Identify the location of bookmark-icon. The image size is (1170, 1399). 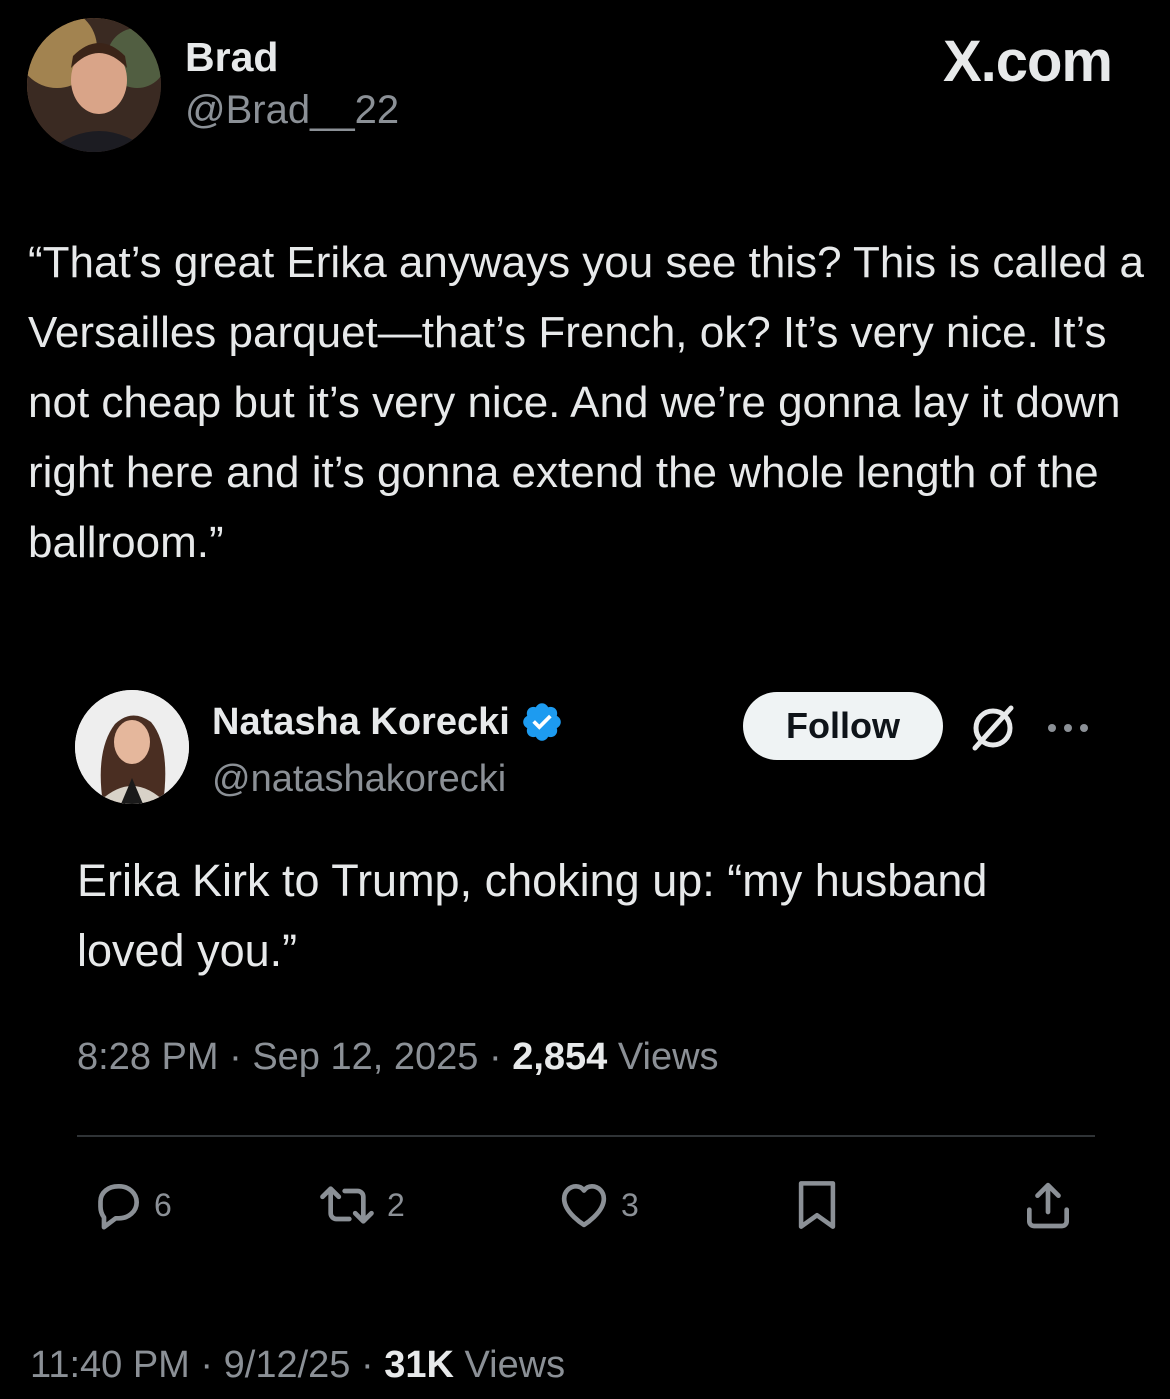
(817, 1205).